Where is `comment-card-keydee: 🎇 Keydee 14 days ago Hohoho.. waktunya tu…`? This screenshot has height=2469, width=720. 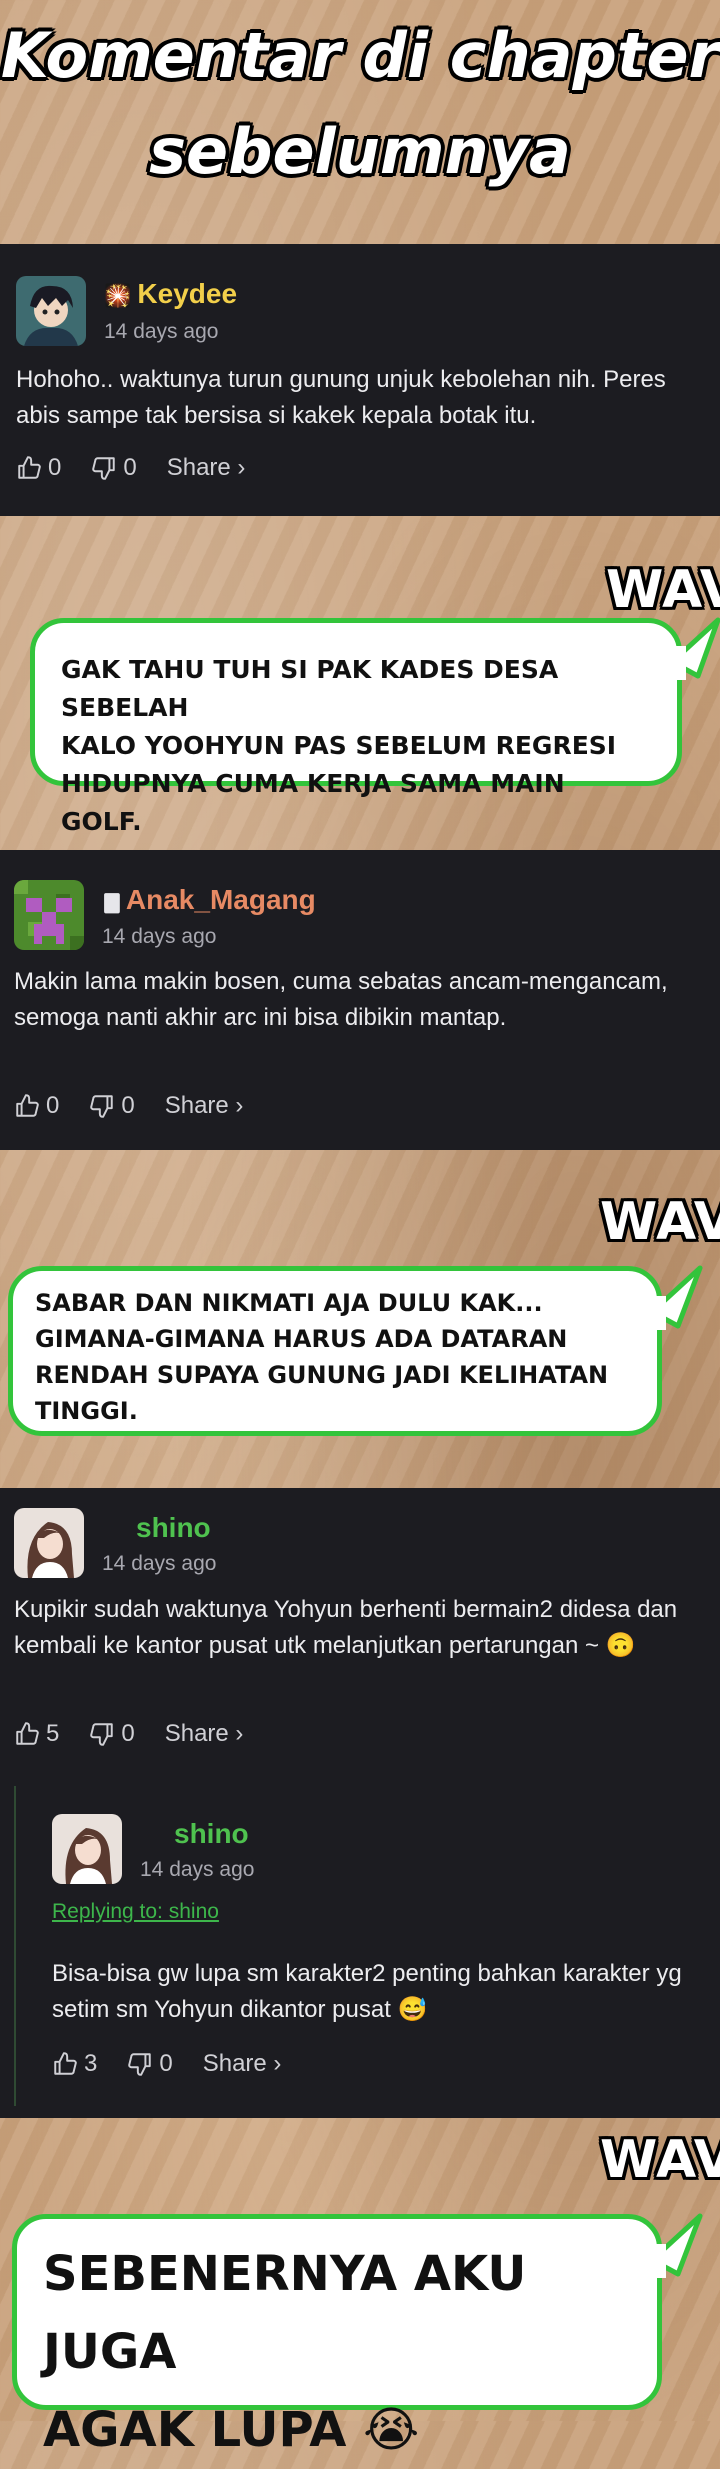 comment-card-keydee: 🎇 Keydee 14 days ago Hohoho.. waktunya tu… is located at coordinates (360, 380).